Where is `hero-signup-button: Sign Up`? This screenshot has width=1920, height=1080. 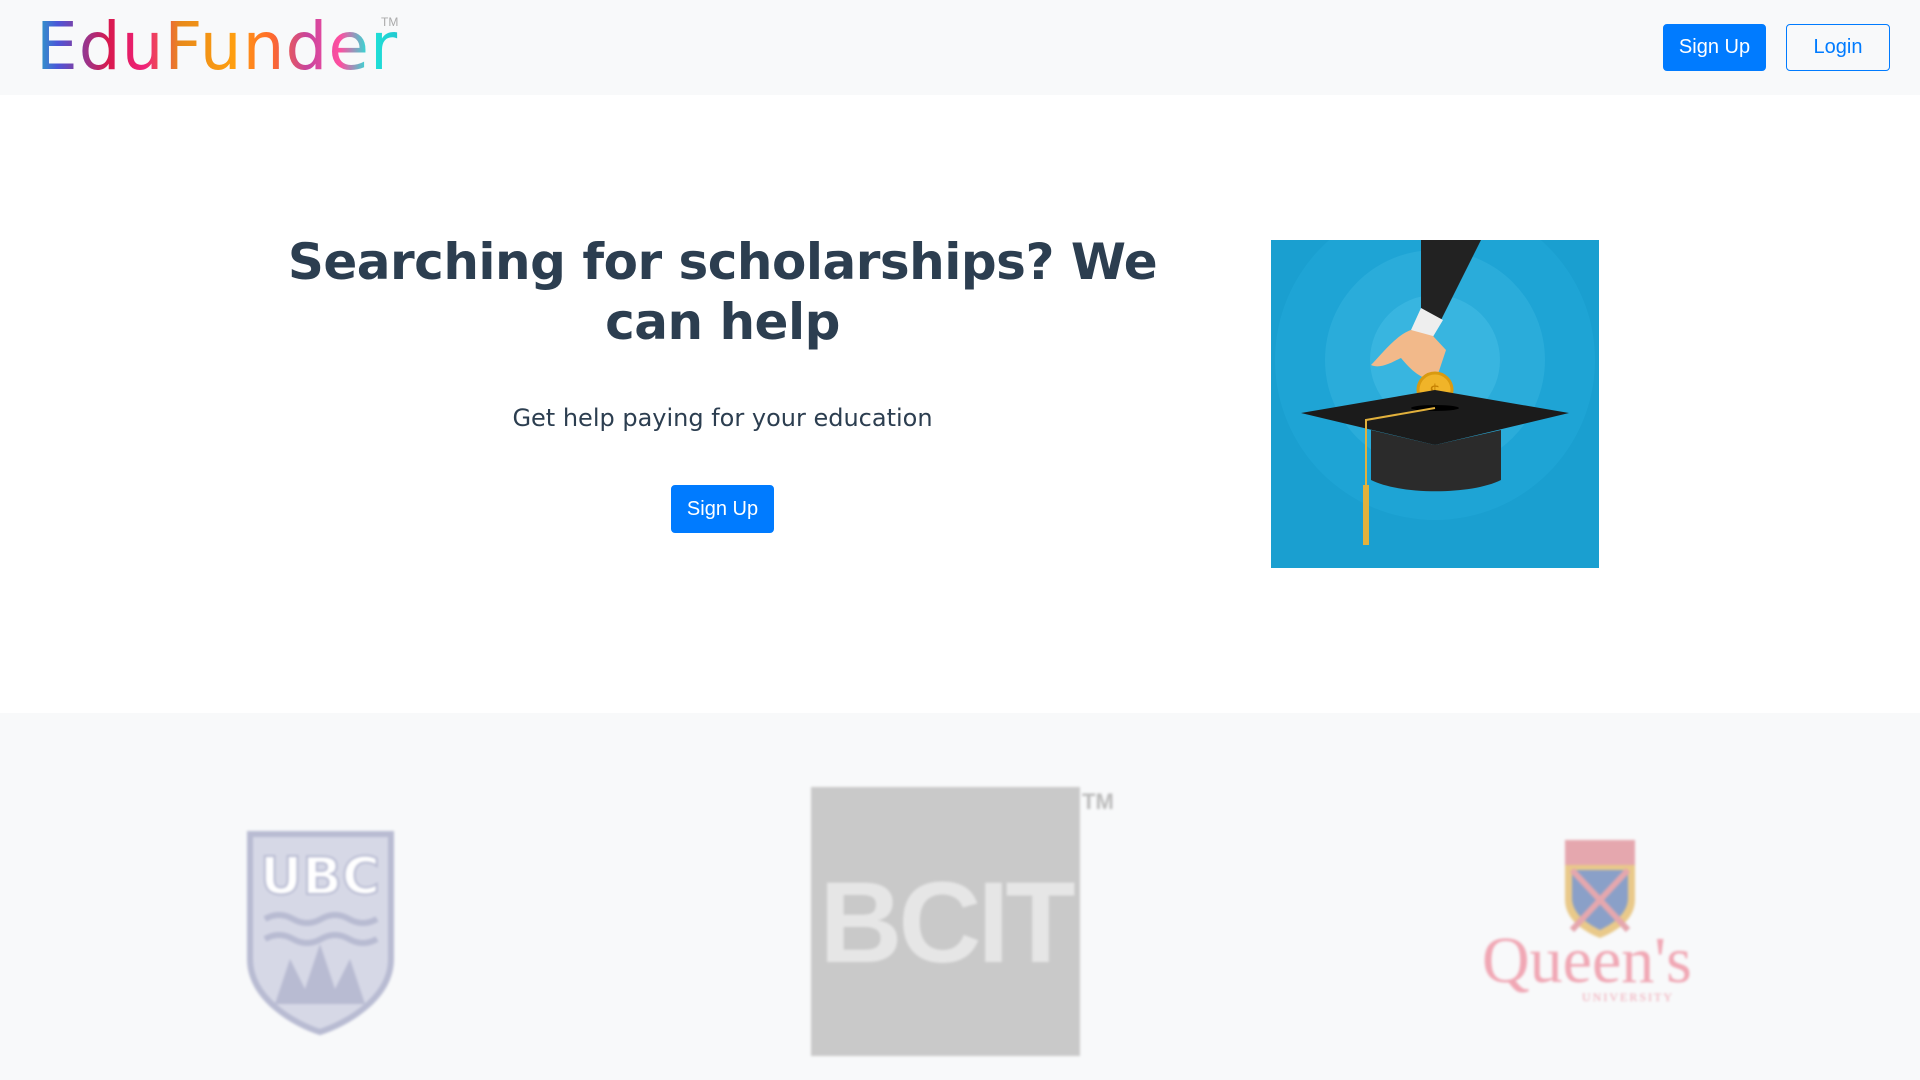 hero-signup-button: Sign Up is located at coordinates (722, 509).